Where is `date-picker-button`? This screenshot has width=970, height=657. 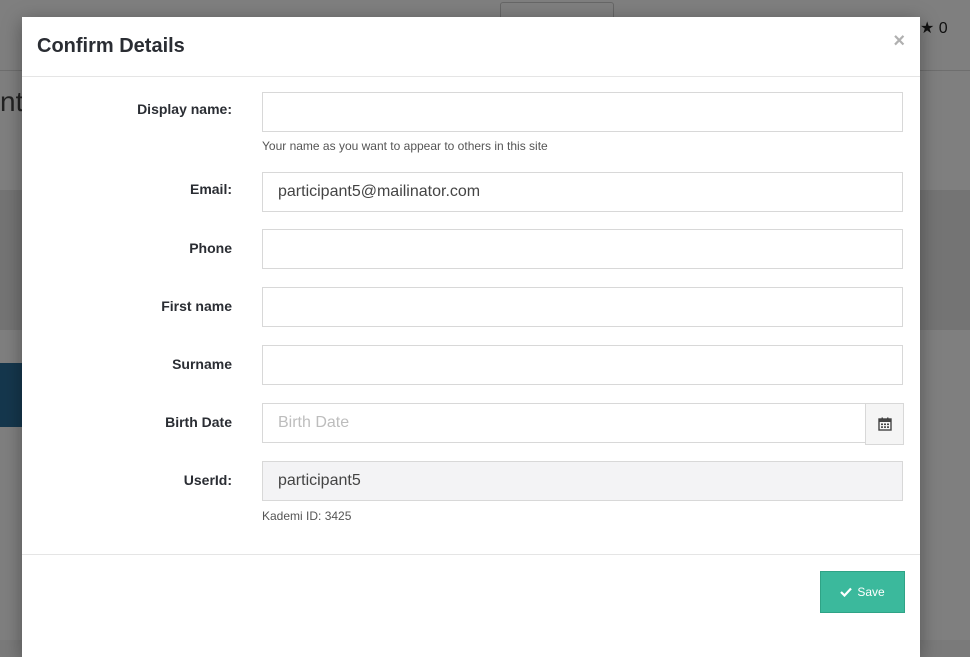
date-picker-button is located at coordinates (884, 424).